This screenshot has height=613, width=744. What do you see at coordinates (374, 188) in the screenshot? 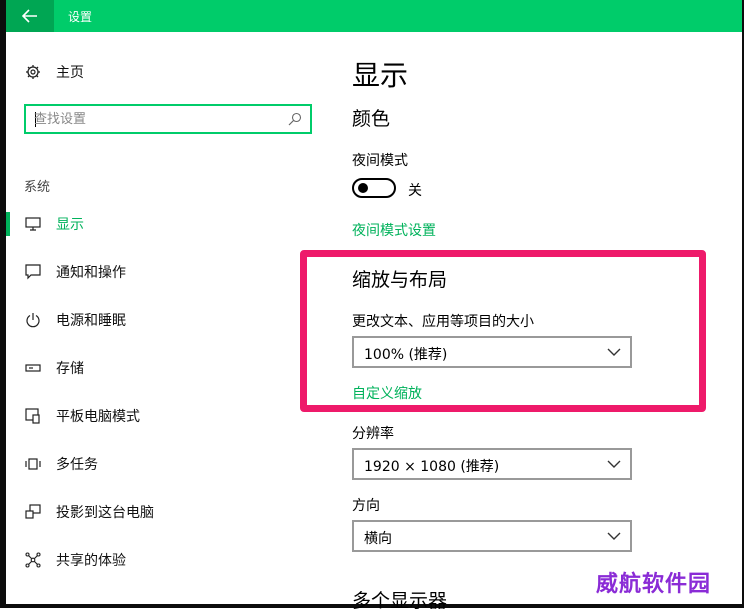
I see `night-mode-toggle` at bounding box center [374, 188].